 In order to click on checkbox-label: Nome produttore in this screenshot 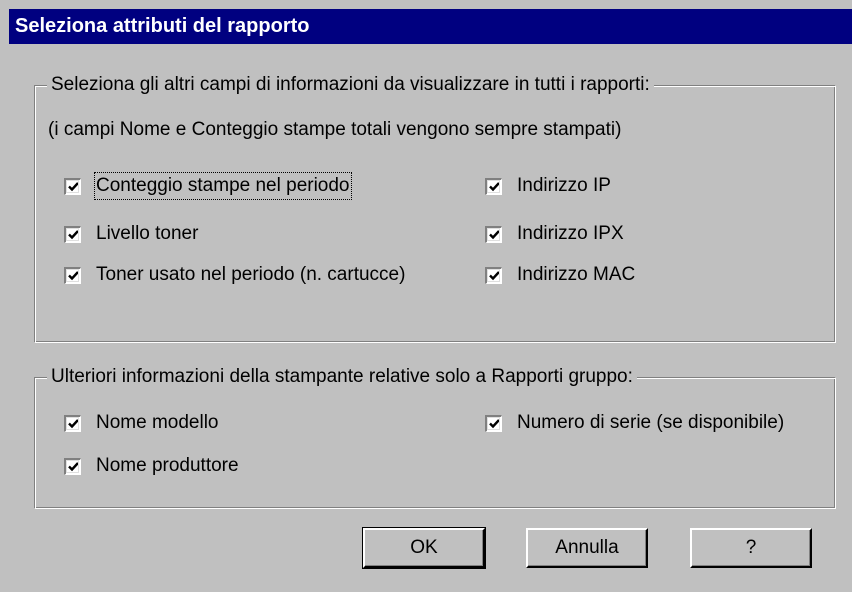, I will do `click(167, 465)`.